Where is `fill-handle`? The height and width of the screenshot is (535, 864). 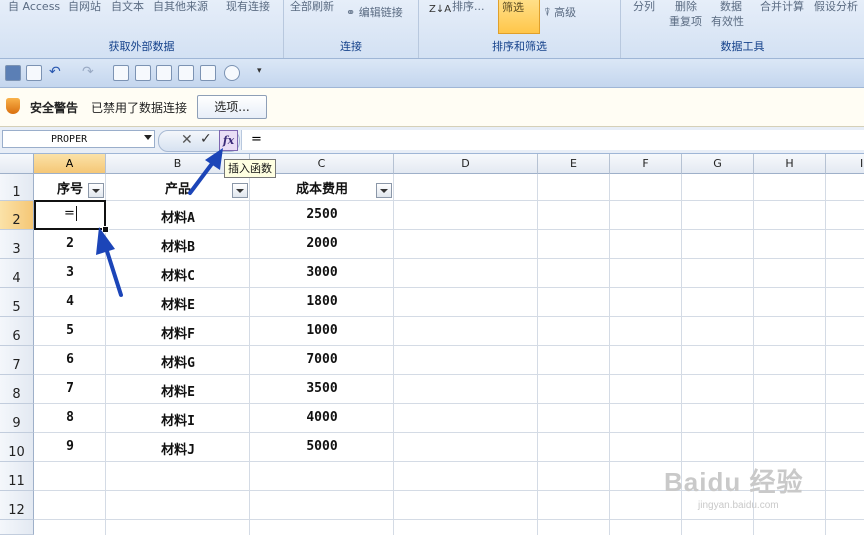
fill-handle is located at coordinates (105, 229).